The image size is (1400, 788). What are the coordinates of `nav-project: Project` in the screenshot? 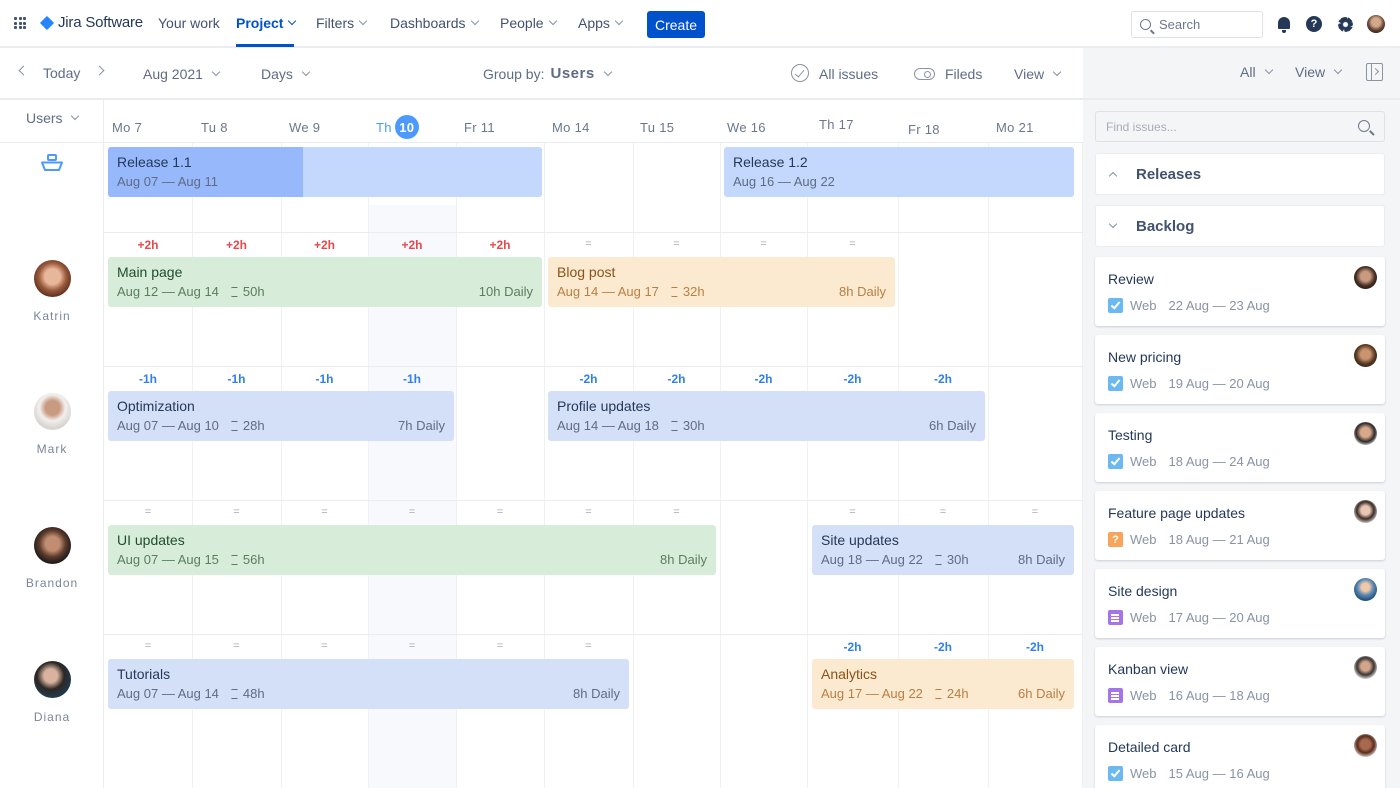 It's located at (266, 23).